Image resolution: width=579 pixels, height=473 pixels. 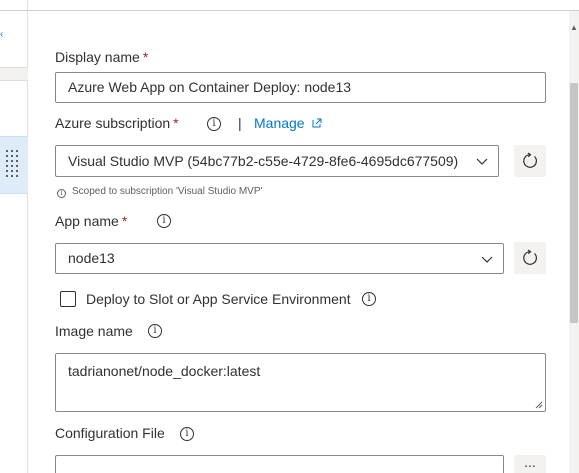 What do you see at coordinates (12, 164) in the screenshot?
I see `drag-handle-icon` at bounding box center [12, 164].